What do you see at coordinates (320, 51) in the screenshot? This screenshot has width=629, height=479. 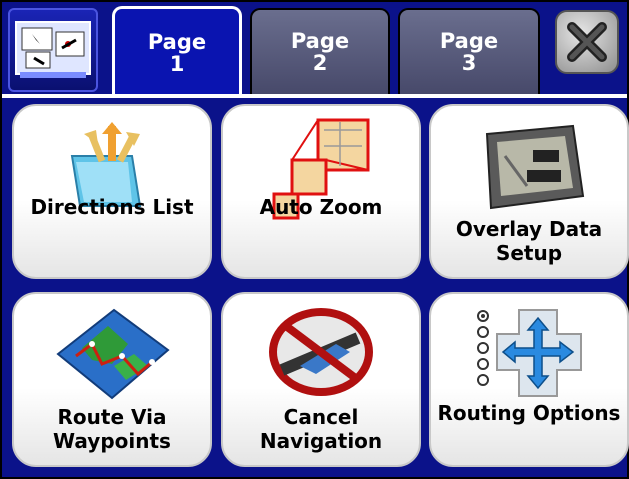 I see `tab-page-2: Page 2` at bounding box center [320, 51].